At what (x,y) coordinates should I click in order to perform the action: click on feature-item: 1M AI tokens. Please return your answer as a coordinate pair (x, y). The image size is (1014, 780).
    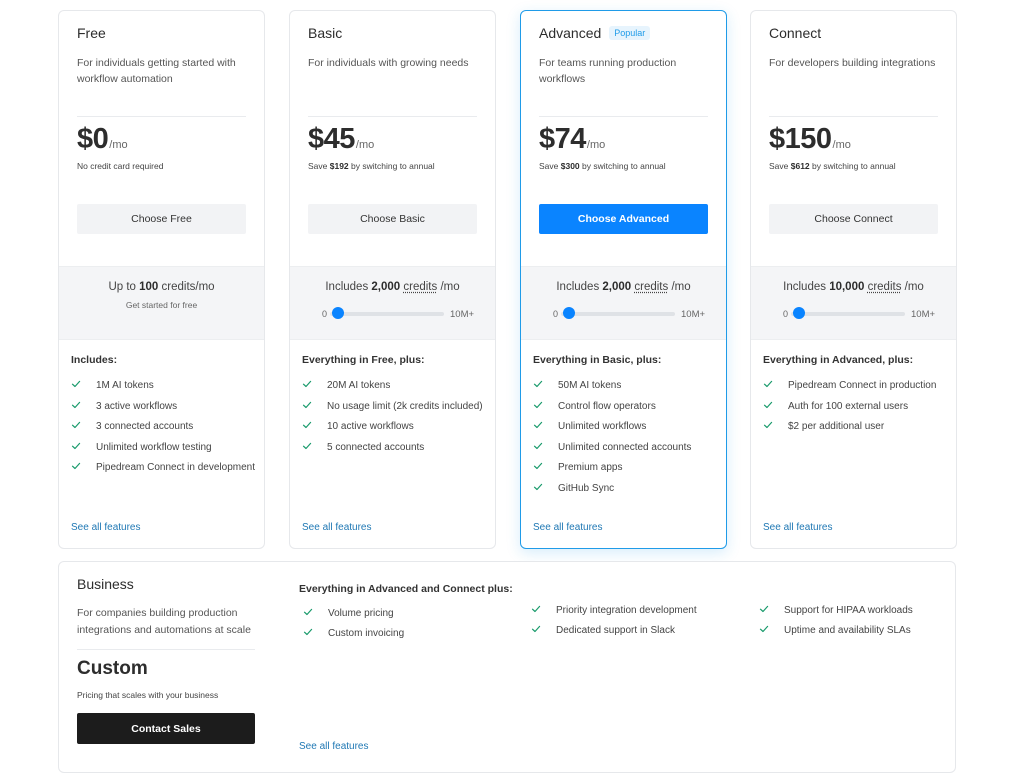
    Looking at the image, I should click on (163, 386).